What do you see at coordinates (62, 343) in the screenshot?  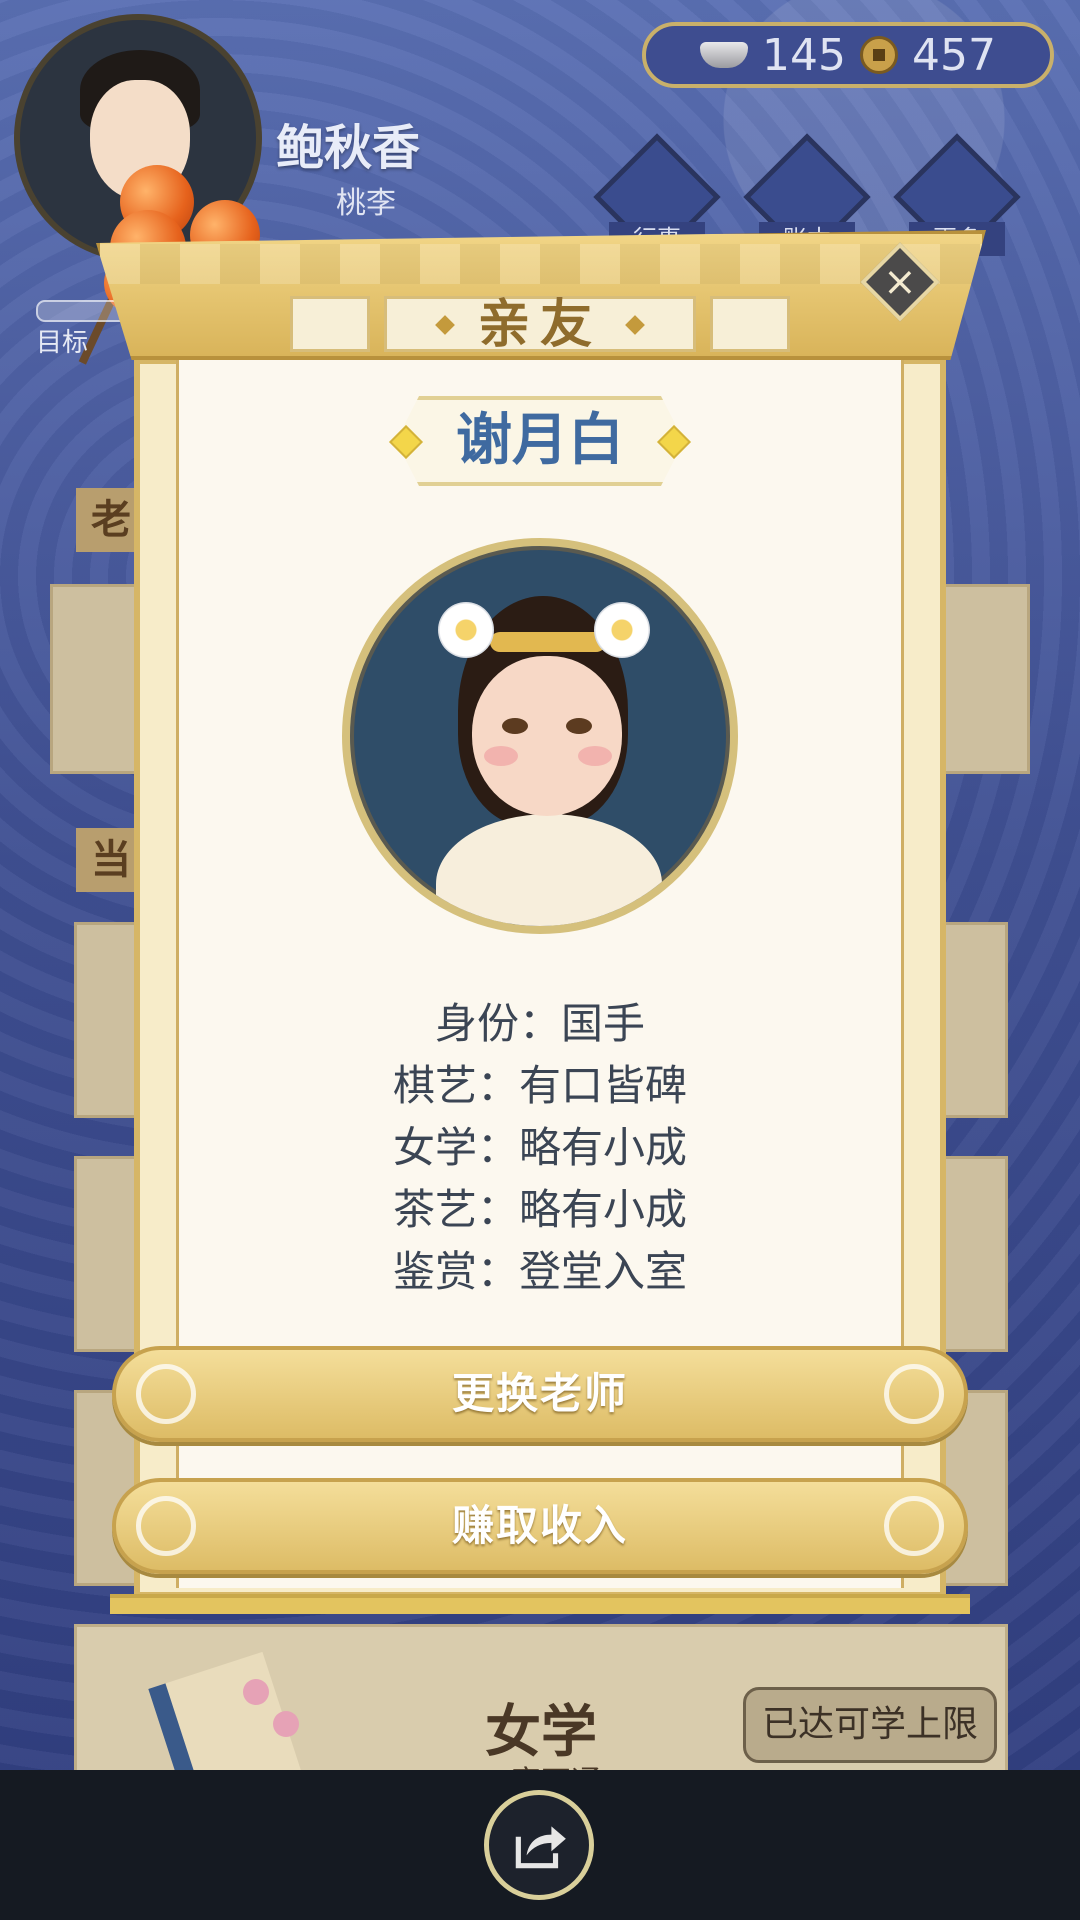 I see `goal-label: 目标` at bounding box center [62, 343].